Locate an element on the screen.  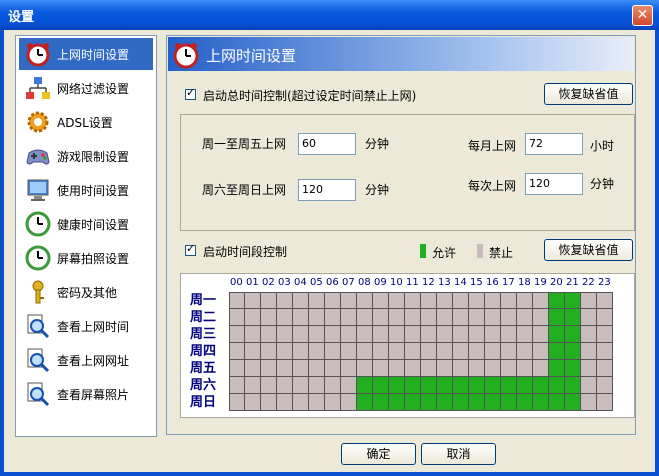
period-control-checkbox is located at coordinates (190, 249).